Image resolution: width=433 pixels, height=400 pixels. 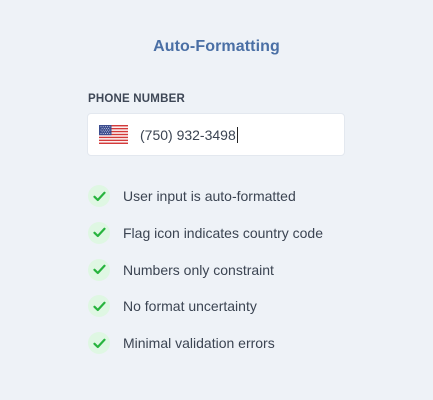 I want to click on text-cursor, so click(x=237, y=134).